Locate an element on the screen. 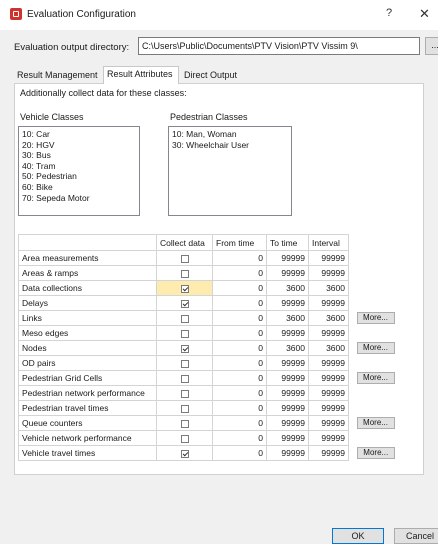  table-row: Delays 0 99999 99999 is located at coordinates (210, 303).